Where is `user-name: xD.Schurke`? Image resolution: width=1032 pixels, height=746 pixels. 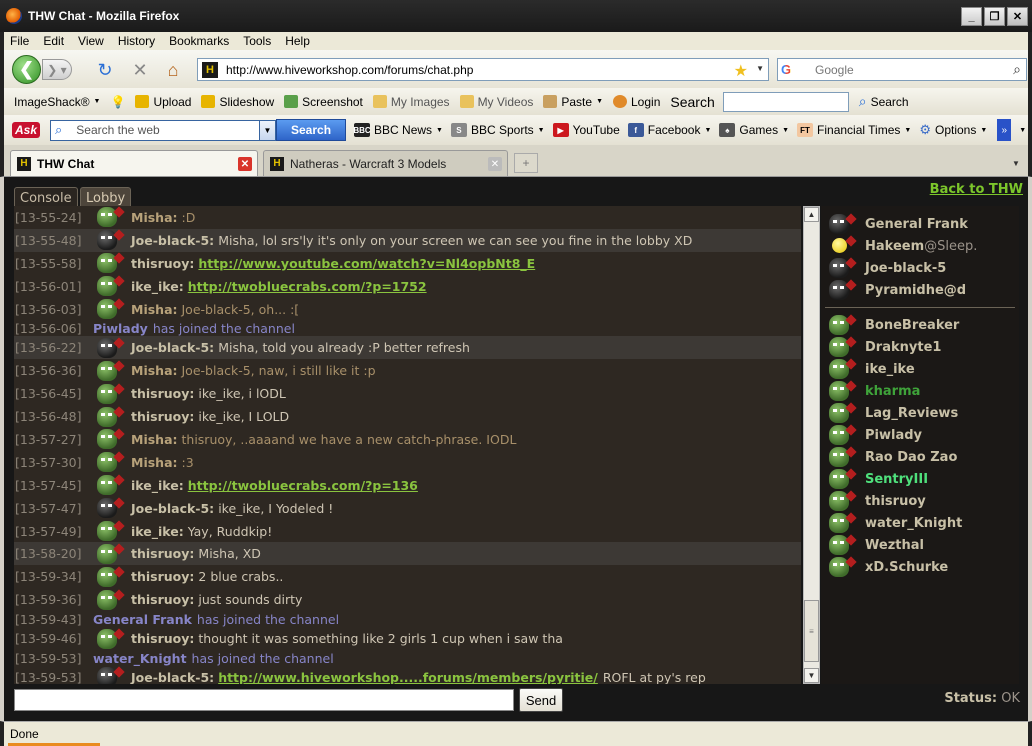
user-name: xD.Schurke is located at coordinates (906, 567).